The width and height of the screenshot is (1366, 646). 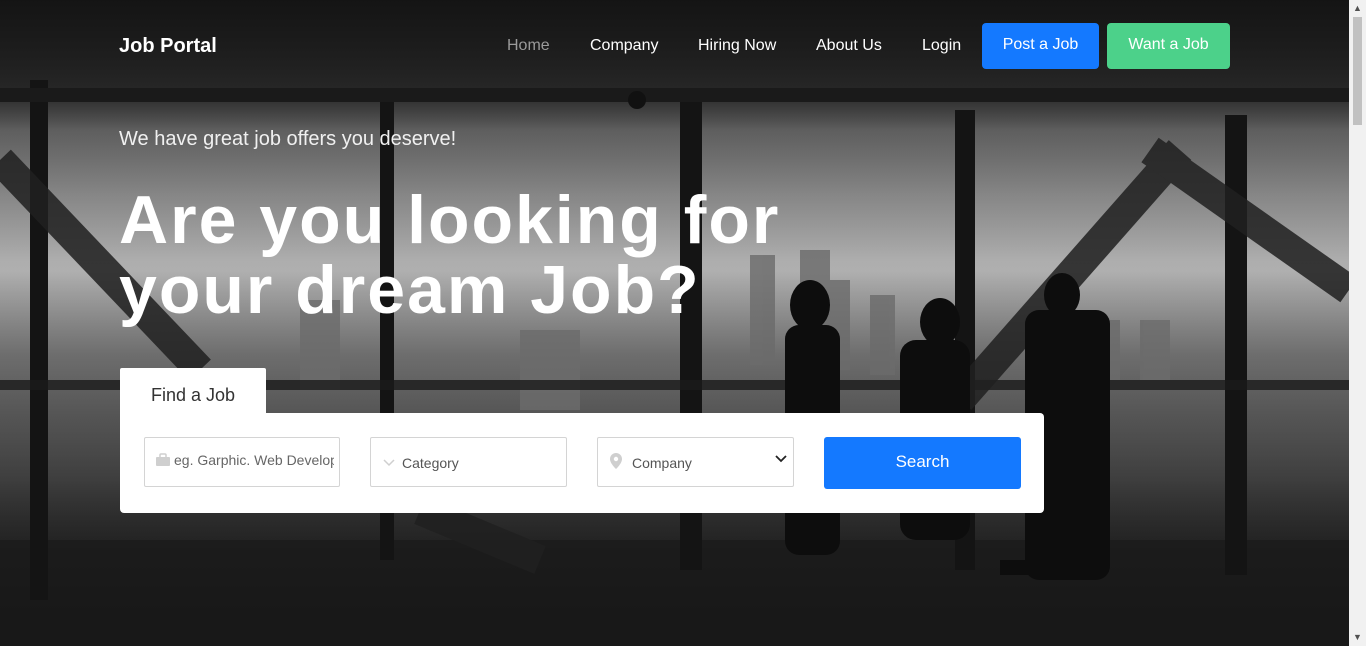 I want to click on tab-find-a-job: Find a Job, so click(x=193, y=391).